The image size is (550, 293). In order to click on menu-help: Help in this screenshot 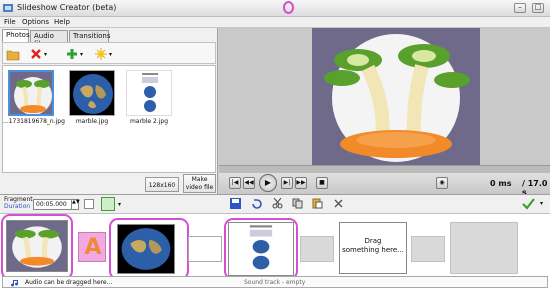, I will do `click(62, 22)`.